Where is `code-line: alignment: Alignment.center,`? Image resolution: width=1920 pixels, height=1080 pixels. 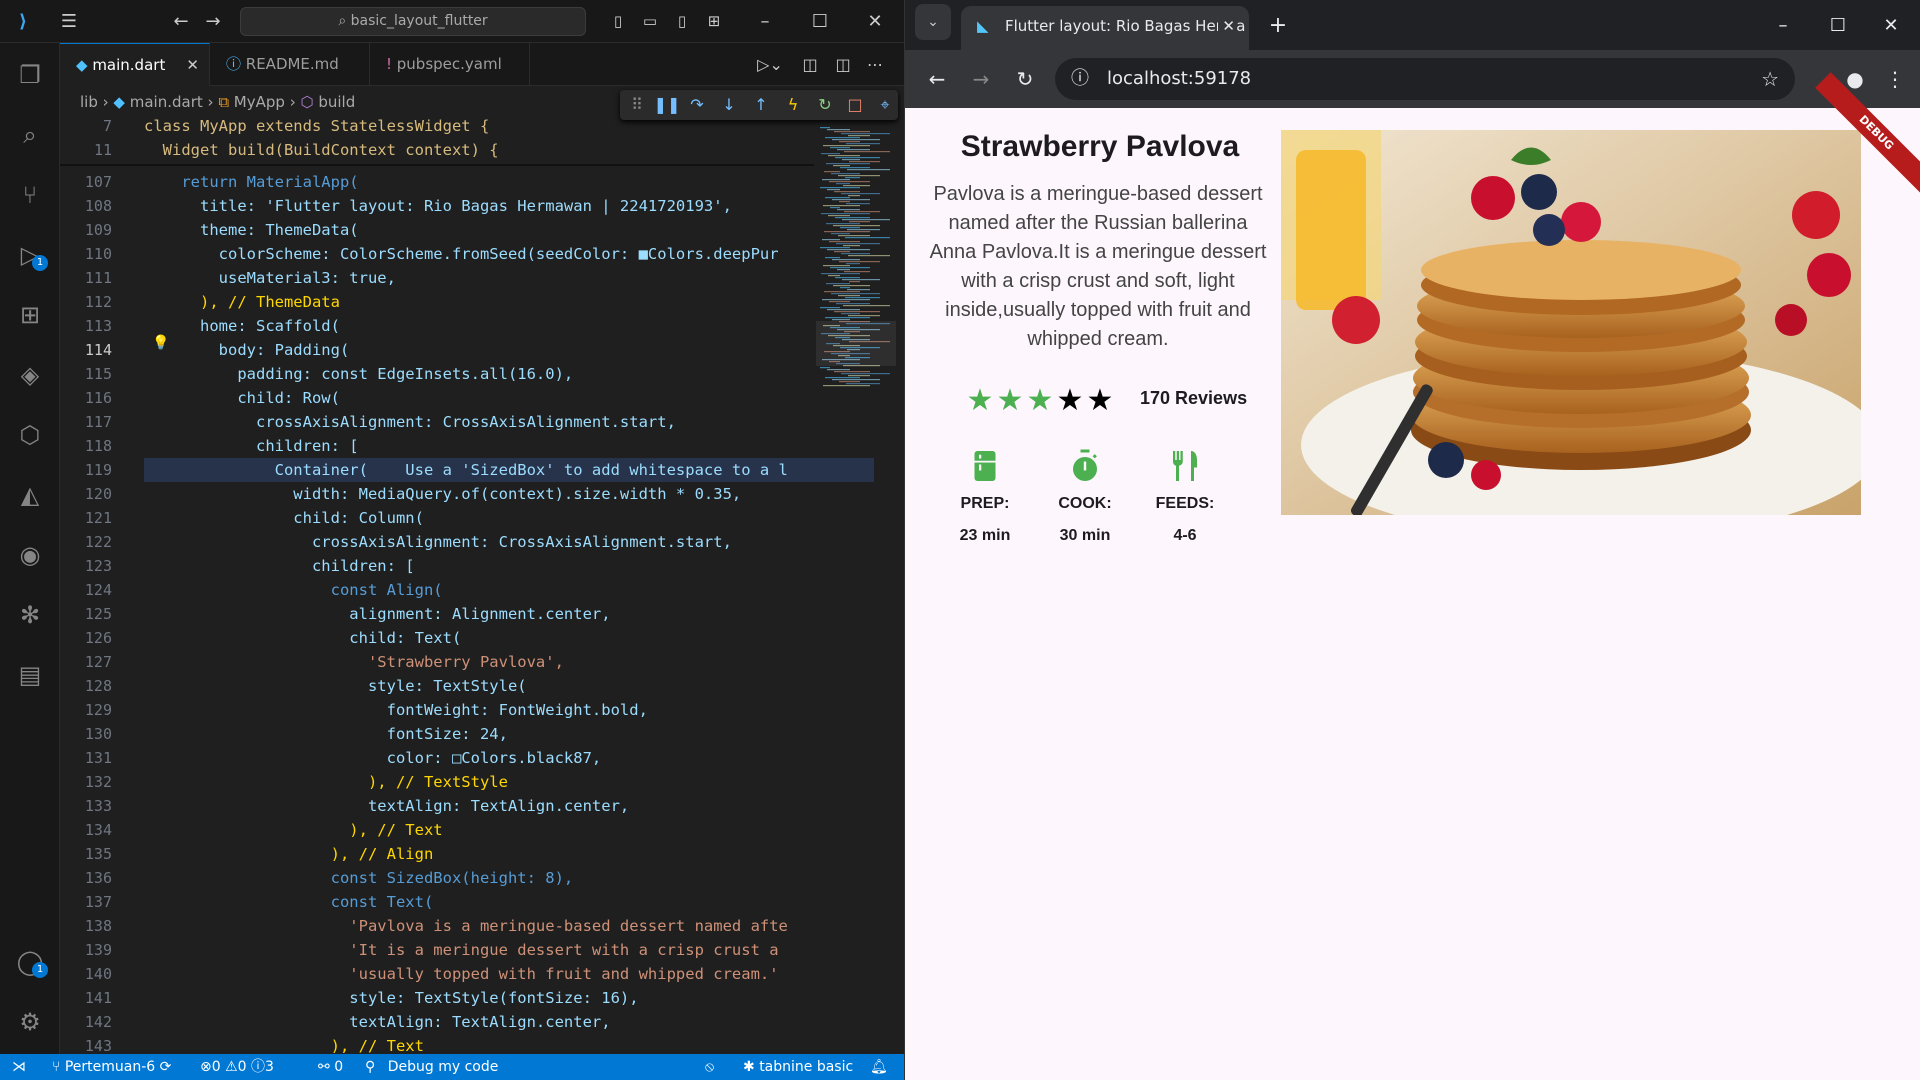 code-line: alignment: Alignment.center, is located at coordinates (377, 614).